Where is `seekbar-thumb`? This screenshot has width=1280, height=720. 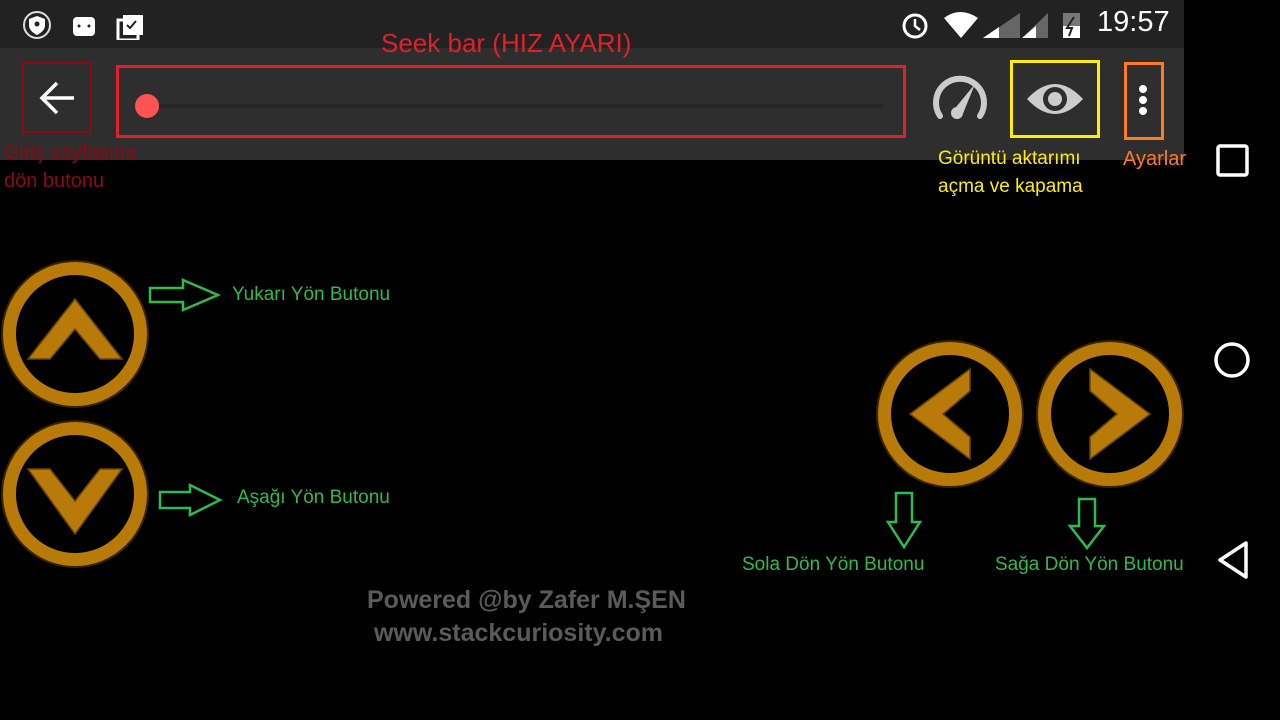 seekbar-thumb is located at coordinates (147, 106).